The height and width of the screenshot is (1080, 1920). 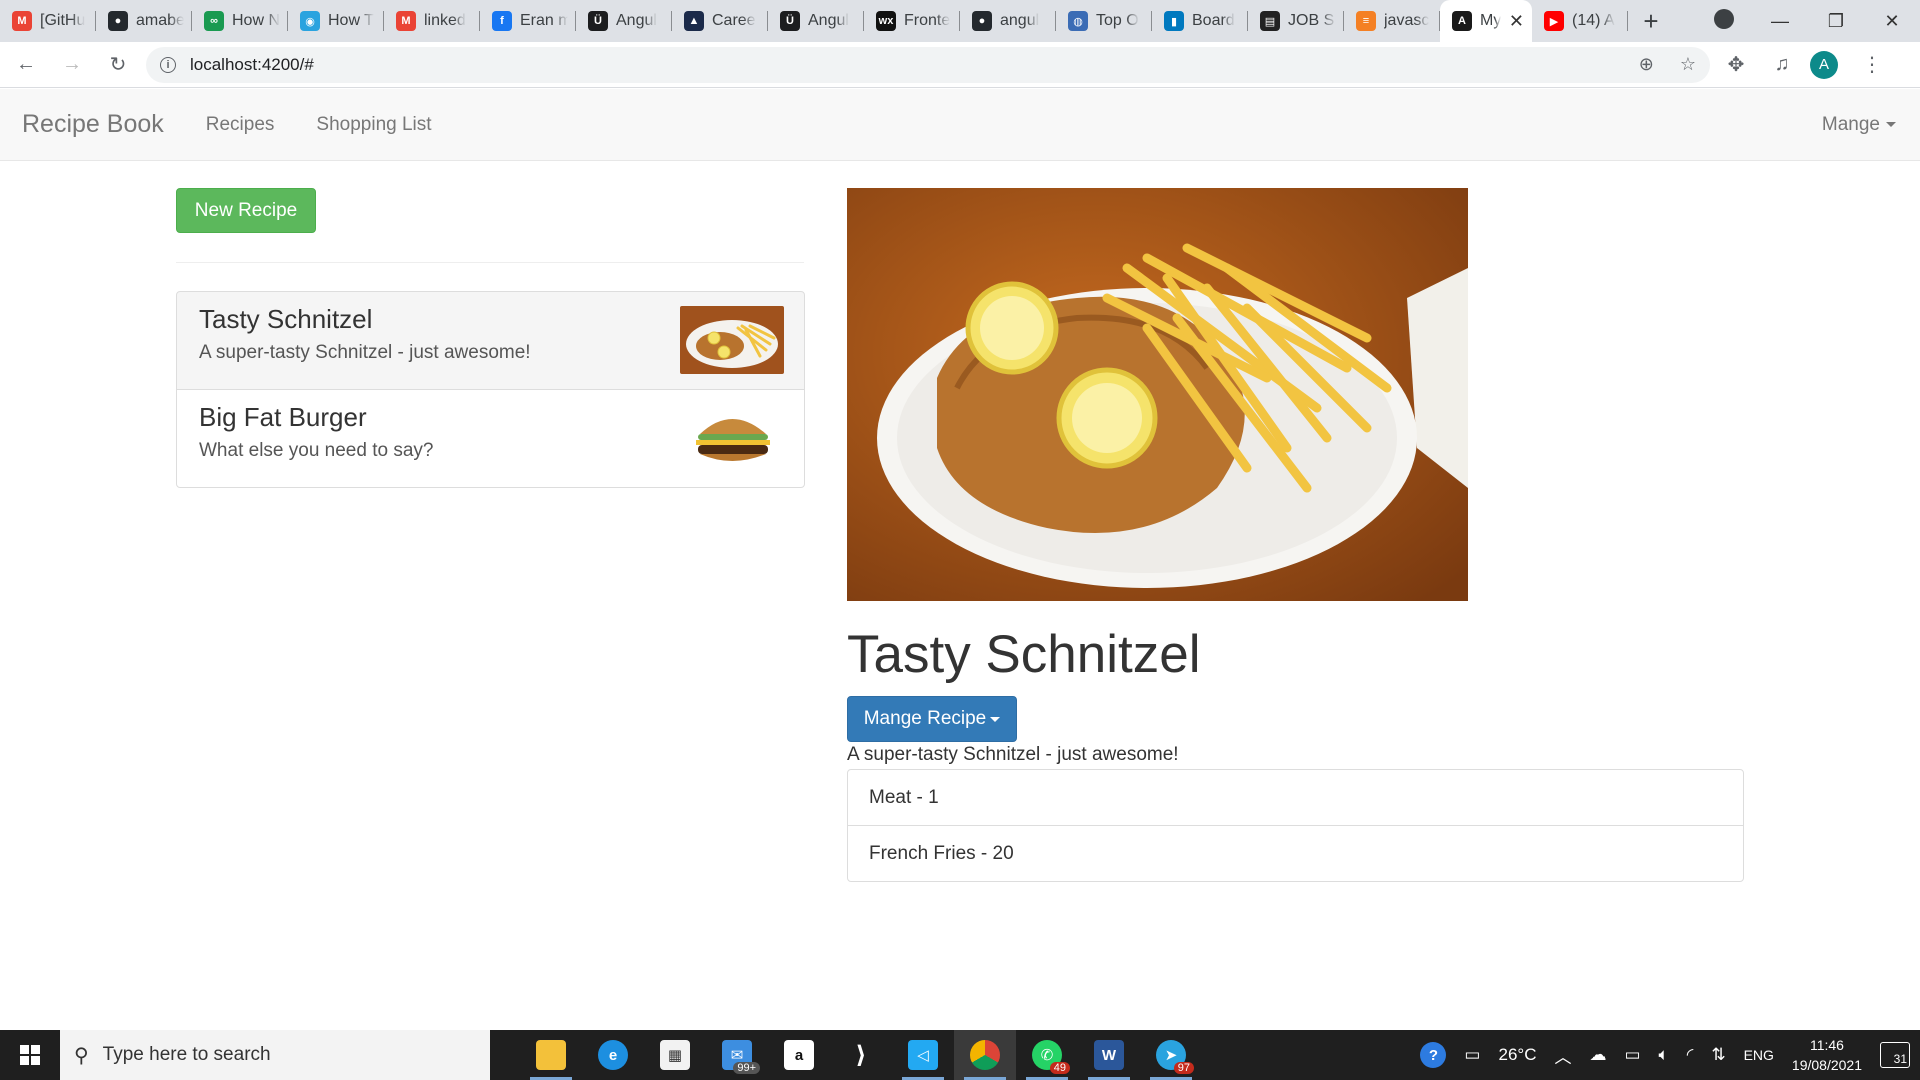 What do you see at coordinates (316, 450) in the screenshot?
I see `recipe-description: What else you need to say?` at bounding box center [316, 450].